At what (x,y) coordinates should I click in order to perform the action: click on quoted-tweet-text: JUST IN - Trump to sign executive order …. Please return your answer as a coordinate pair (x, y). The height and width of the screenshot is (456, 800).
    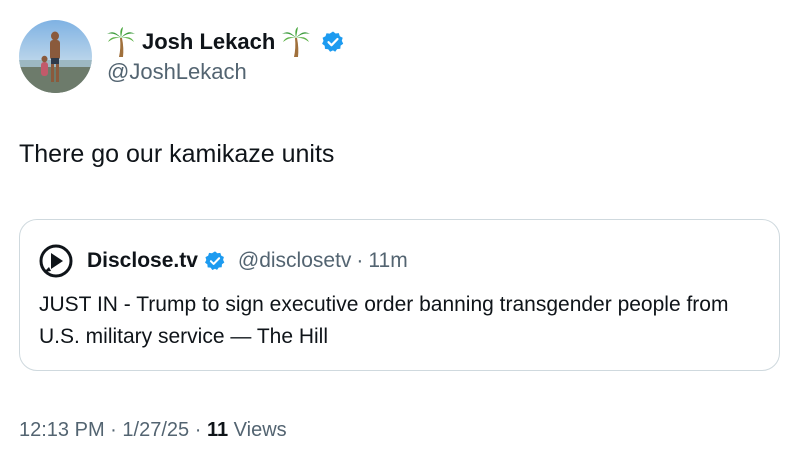
    Looking at the image, I should click on (384, 320).